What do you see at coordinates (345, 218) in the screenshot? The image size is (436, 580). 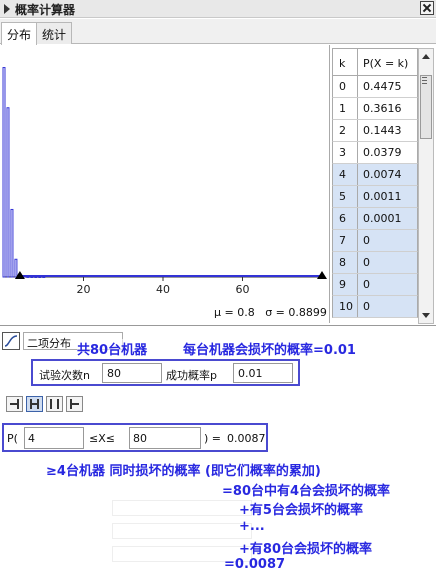 I see `k-cell: 6` at bounding box center [345, 218].